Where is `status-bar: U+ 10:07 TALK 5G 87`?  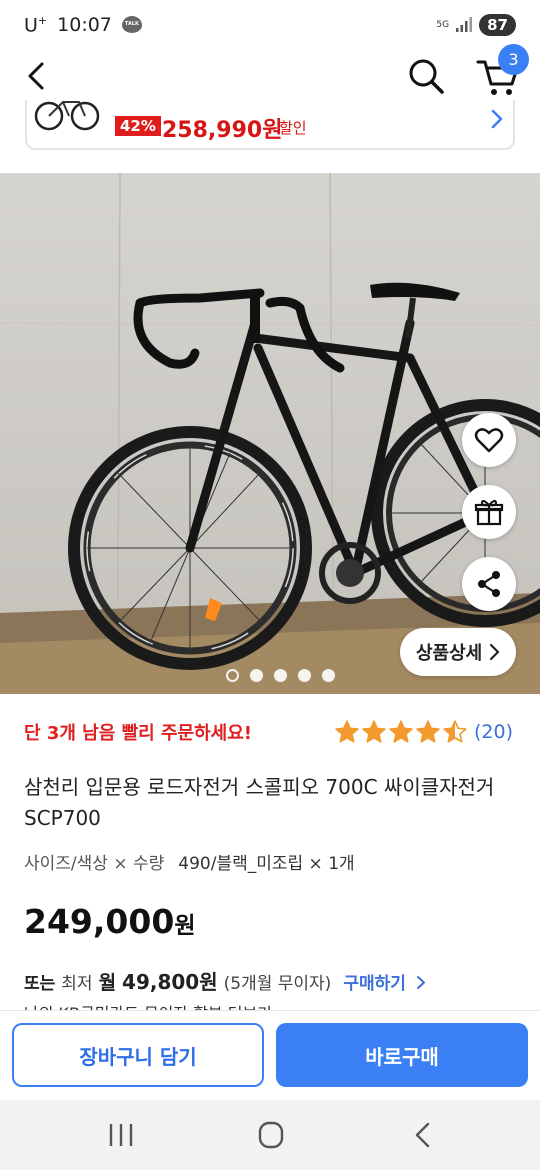 status-bar: U+ 10:07 TALK 5G 87 is located at coordinates (270, 25).